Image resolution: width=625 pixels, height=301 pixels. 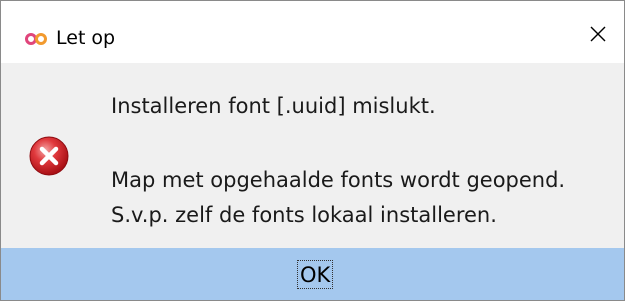 I want to click on close-icon, so click(x=598, y=36).